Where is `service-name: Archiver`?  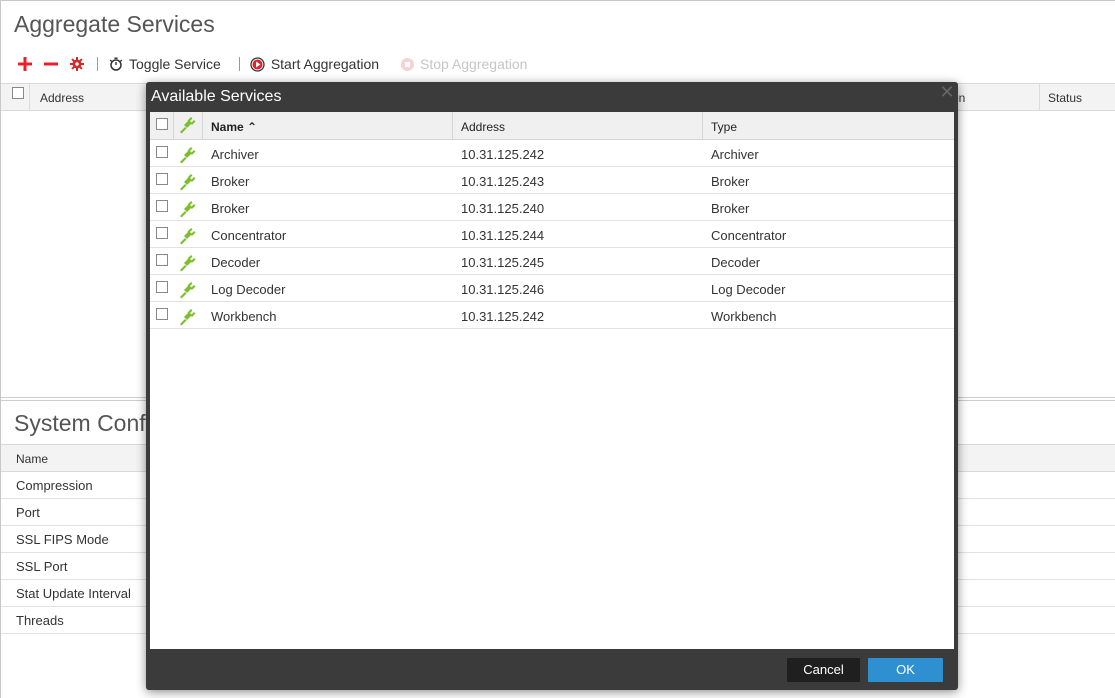 service-name: Archiver is located at coordinates (235, 154).